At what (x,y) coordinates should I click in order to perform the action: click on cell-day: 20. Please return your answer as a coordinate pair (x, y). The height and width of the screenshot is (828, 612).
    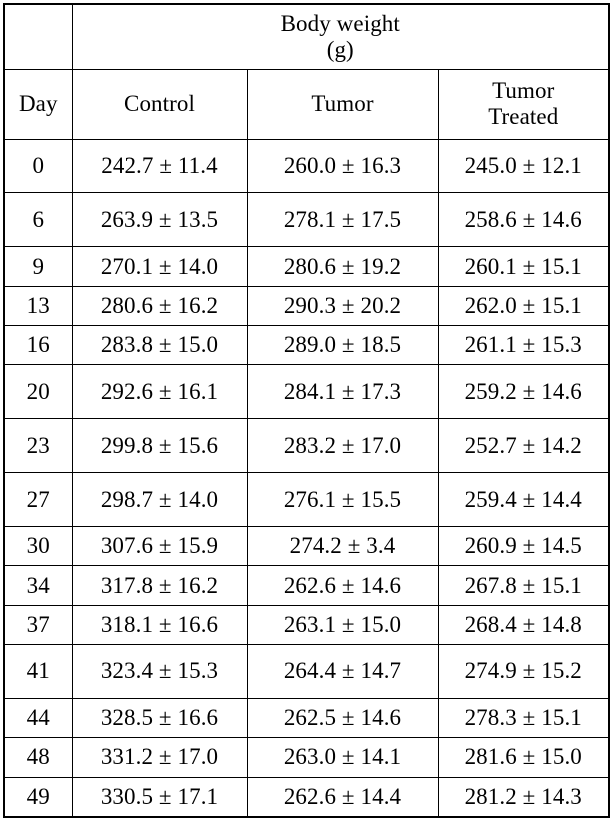
    Looking at the image, I should click on (38, 392).